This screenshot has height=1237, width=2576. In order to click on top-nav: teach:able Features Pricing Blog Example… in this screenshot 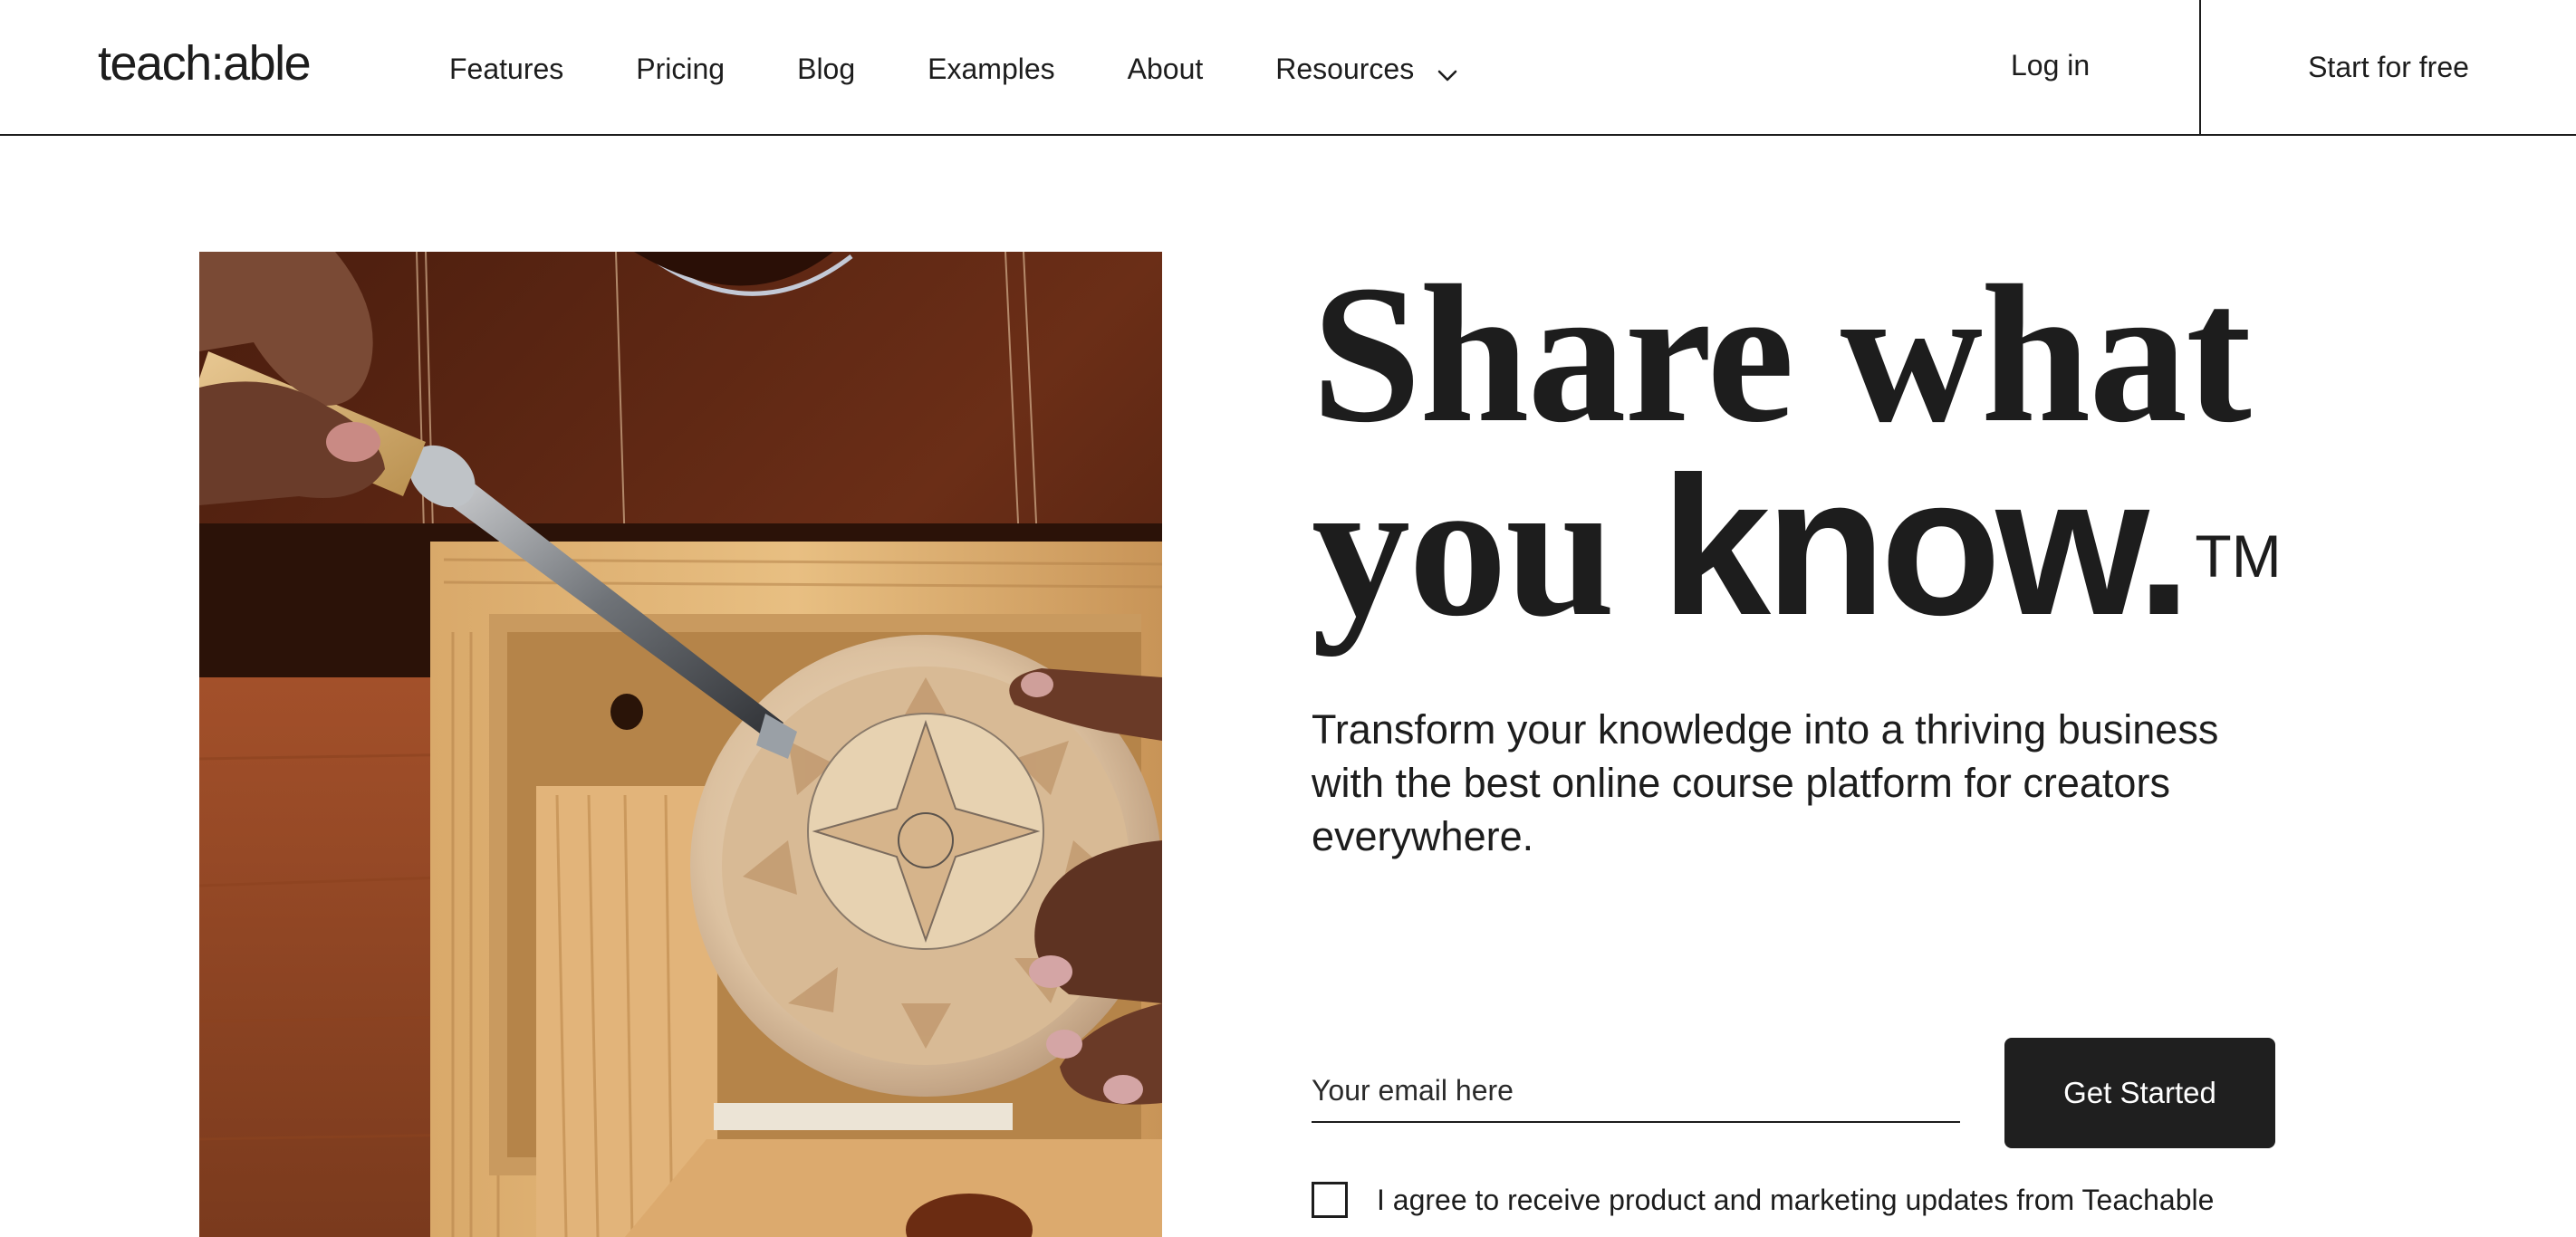, I will do `click(1288, 68)`.